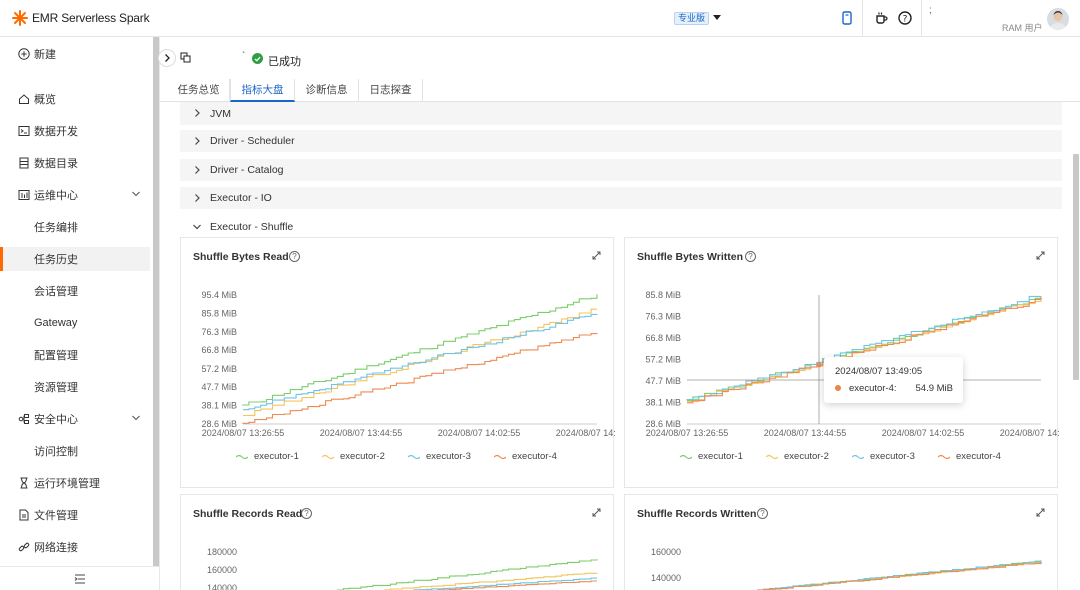 This screenshot has width=1080, height=590. What do you see at coordinates (391, 90) in the screenshot?
I see `tab-log-explorer: 日志探查` at bounding box center [391, 90].